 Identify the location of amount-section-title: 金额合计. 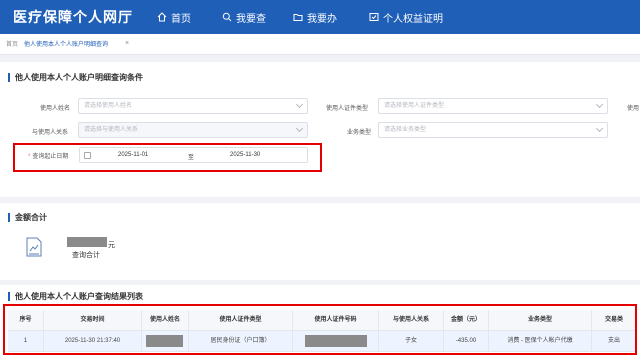
(27, 217).